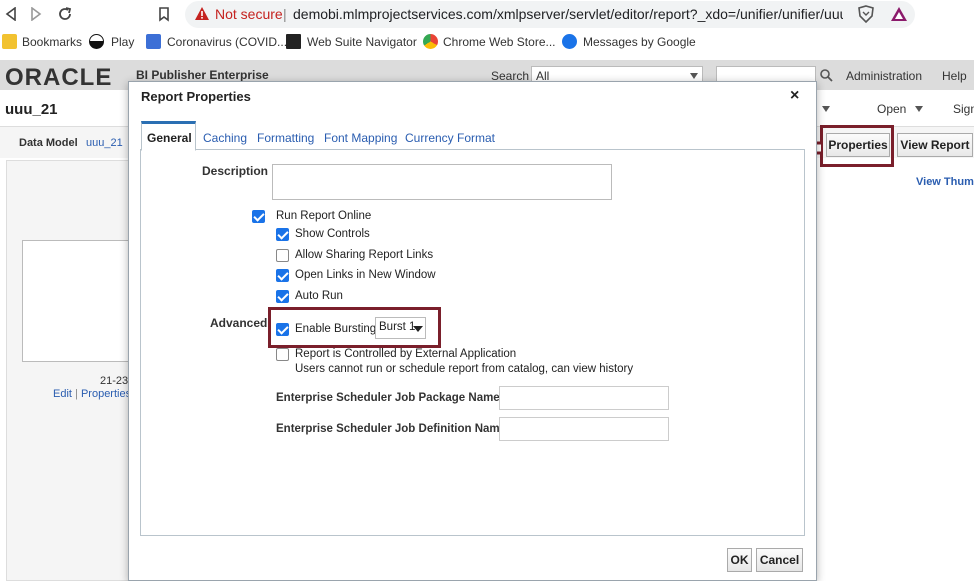 The image size is (974, 581). What do you see at coordinates (76, 301) in the screenshot?
I see `layout-thumbnail` at bounding box center [76, 301].